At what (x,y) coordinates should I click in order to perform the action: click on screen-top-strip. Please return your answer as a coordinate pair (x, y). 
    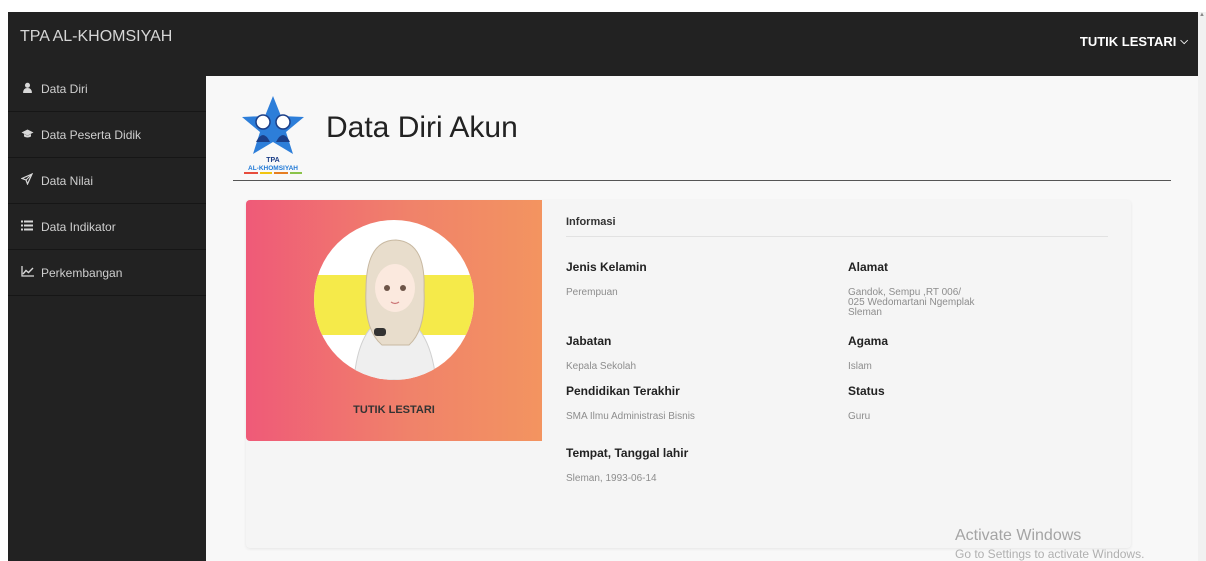
    Looking at the image, I should click on (603, 6).